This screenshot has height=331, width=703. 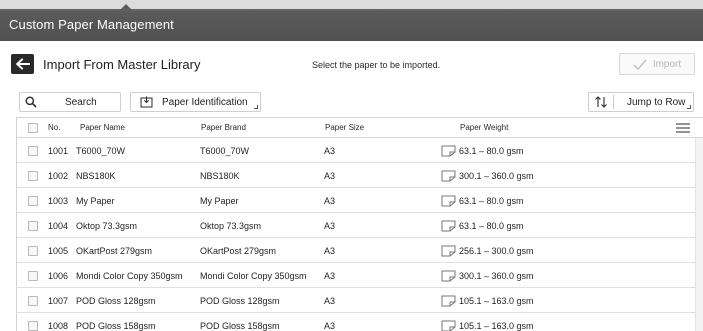 What do you see at coordinates (31, 102) in the screenshot?
I see `search-icon` at bounding box center [31, 102].